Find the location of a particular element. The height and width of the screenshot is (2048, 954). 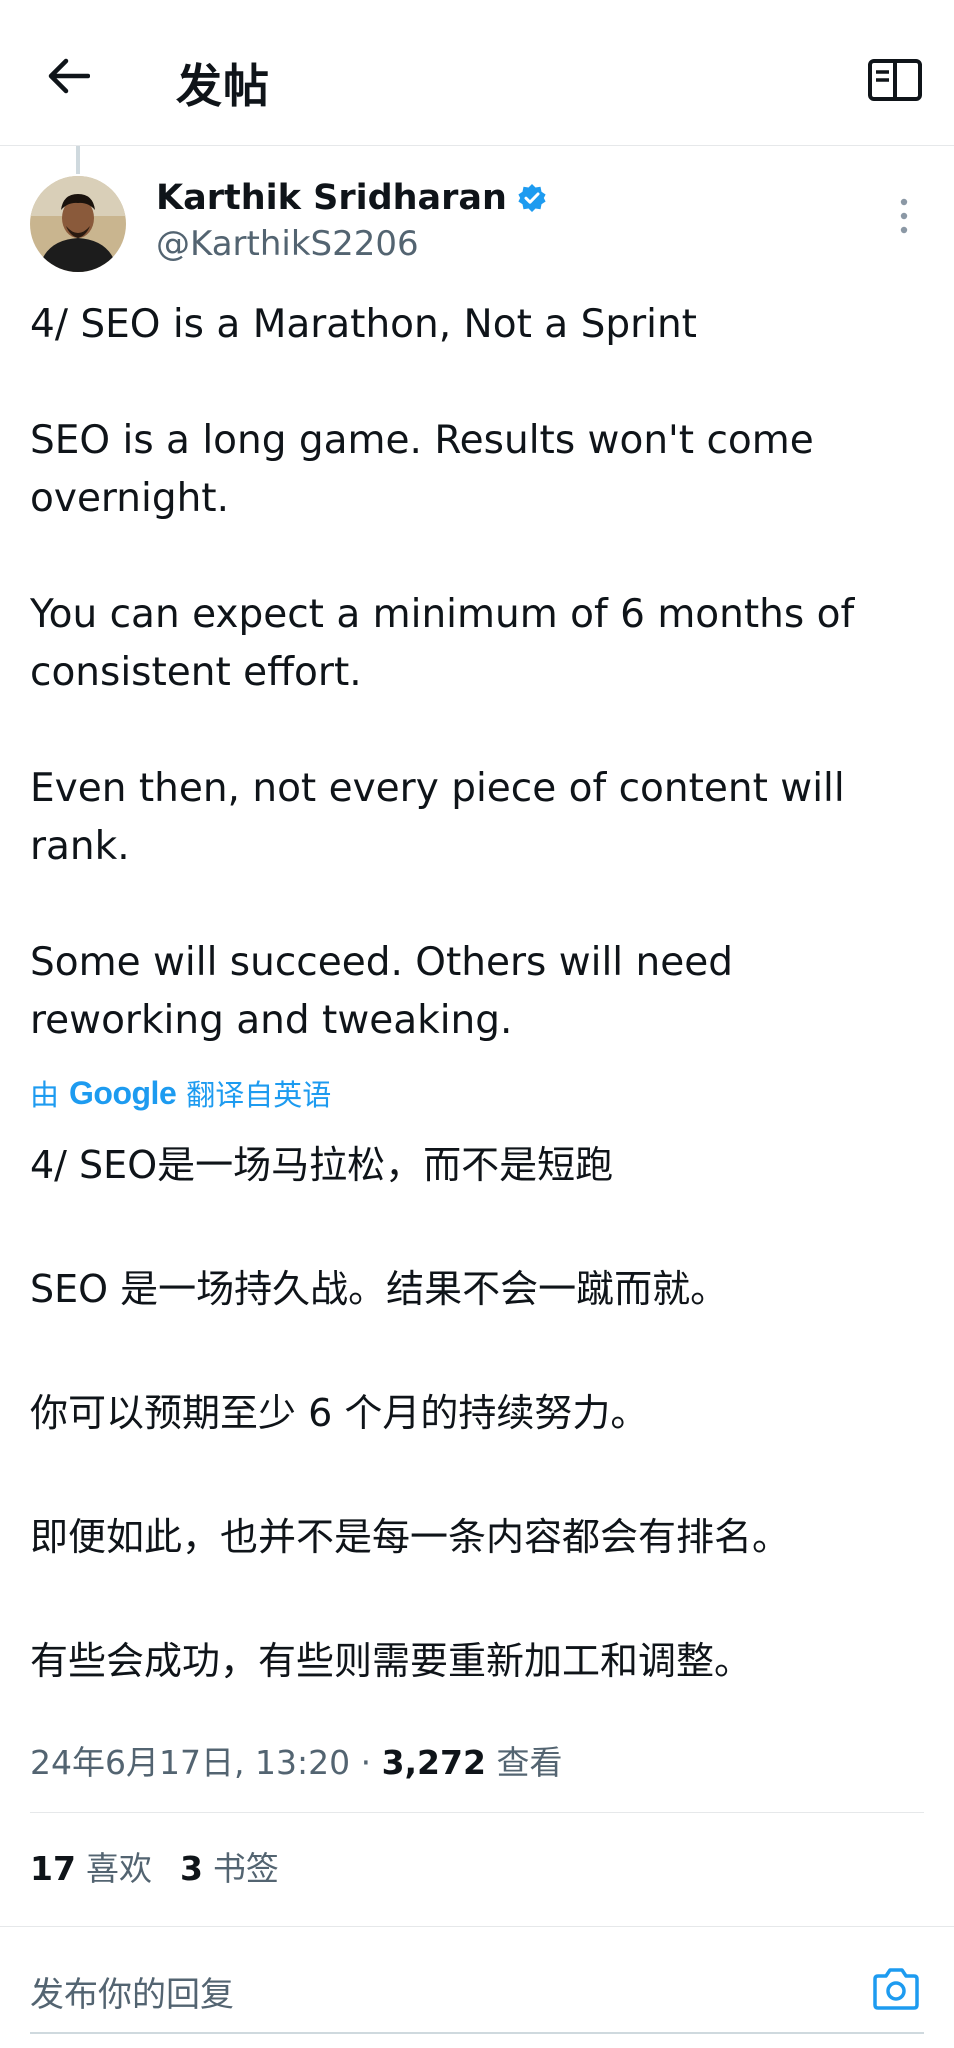

verified-badge-icon is located at coordinates (532, 198).